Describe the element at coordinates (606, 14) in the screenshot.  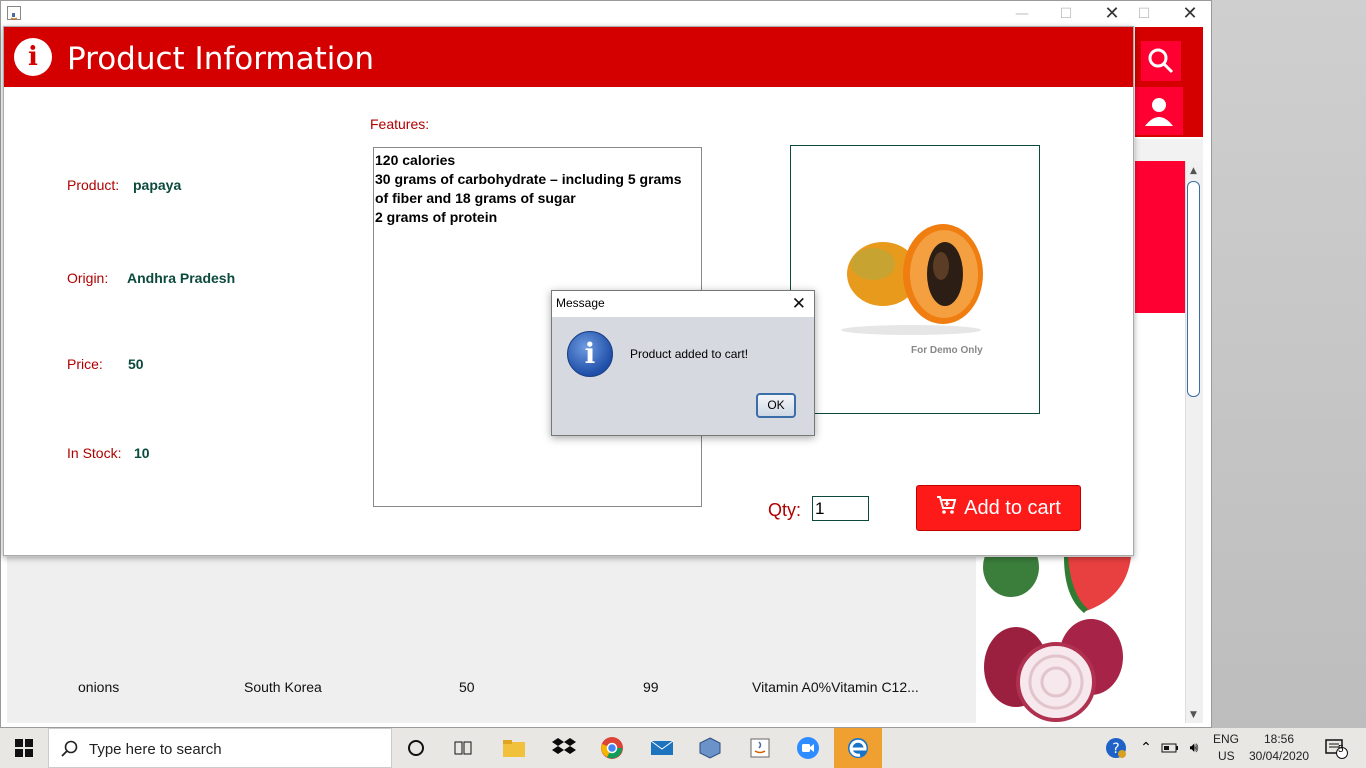
I see `main-window-titlebar: — ☐ ✕ ☐ ✕` at that location.